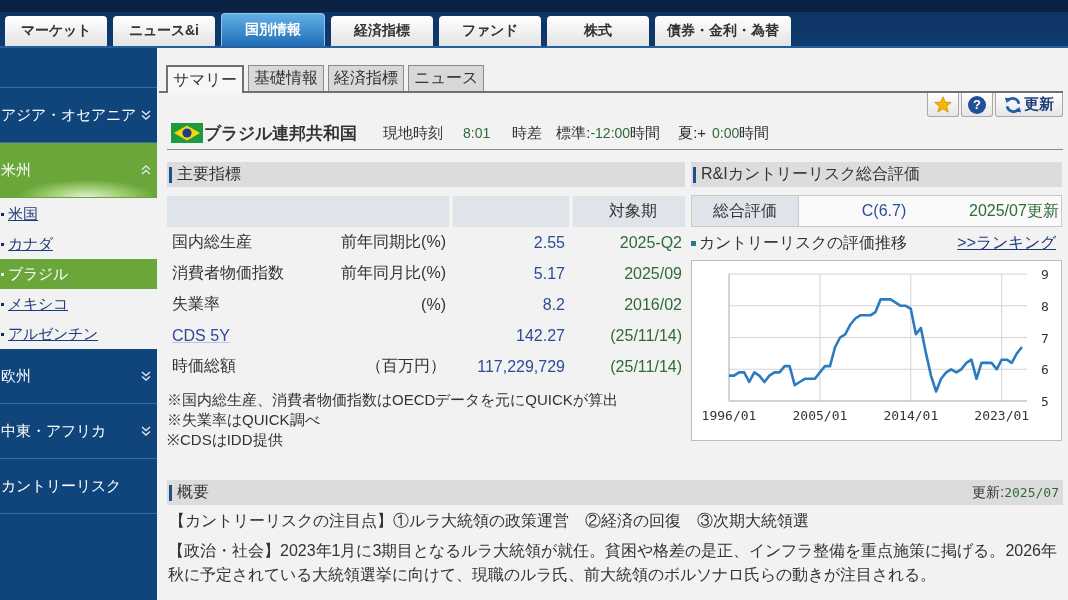 Image resolution: width=1068 pixels, height=600 pixels. Describe the element at coordinates (434, 304) in the screenshot. I see `indicator-unit: (%)` at that location.